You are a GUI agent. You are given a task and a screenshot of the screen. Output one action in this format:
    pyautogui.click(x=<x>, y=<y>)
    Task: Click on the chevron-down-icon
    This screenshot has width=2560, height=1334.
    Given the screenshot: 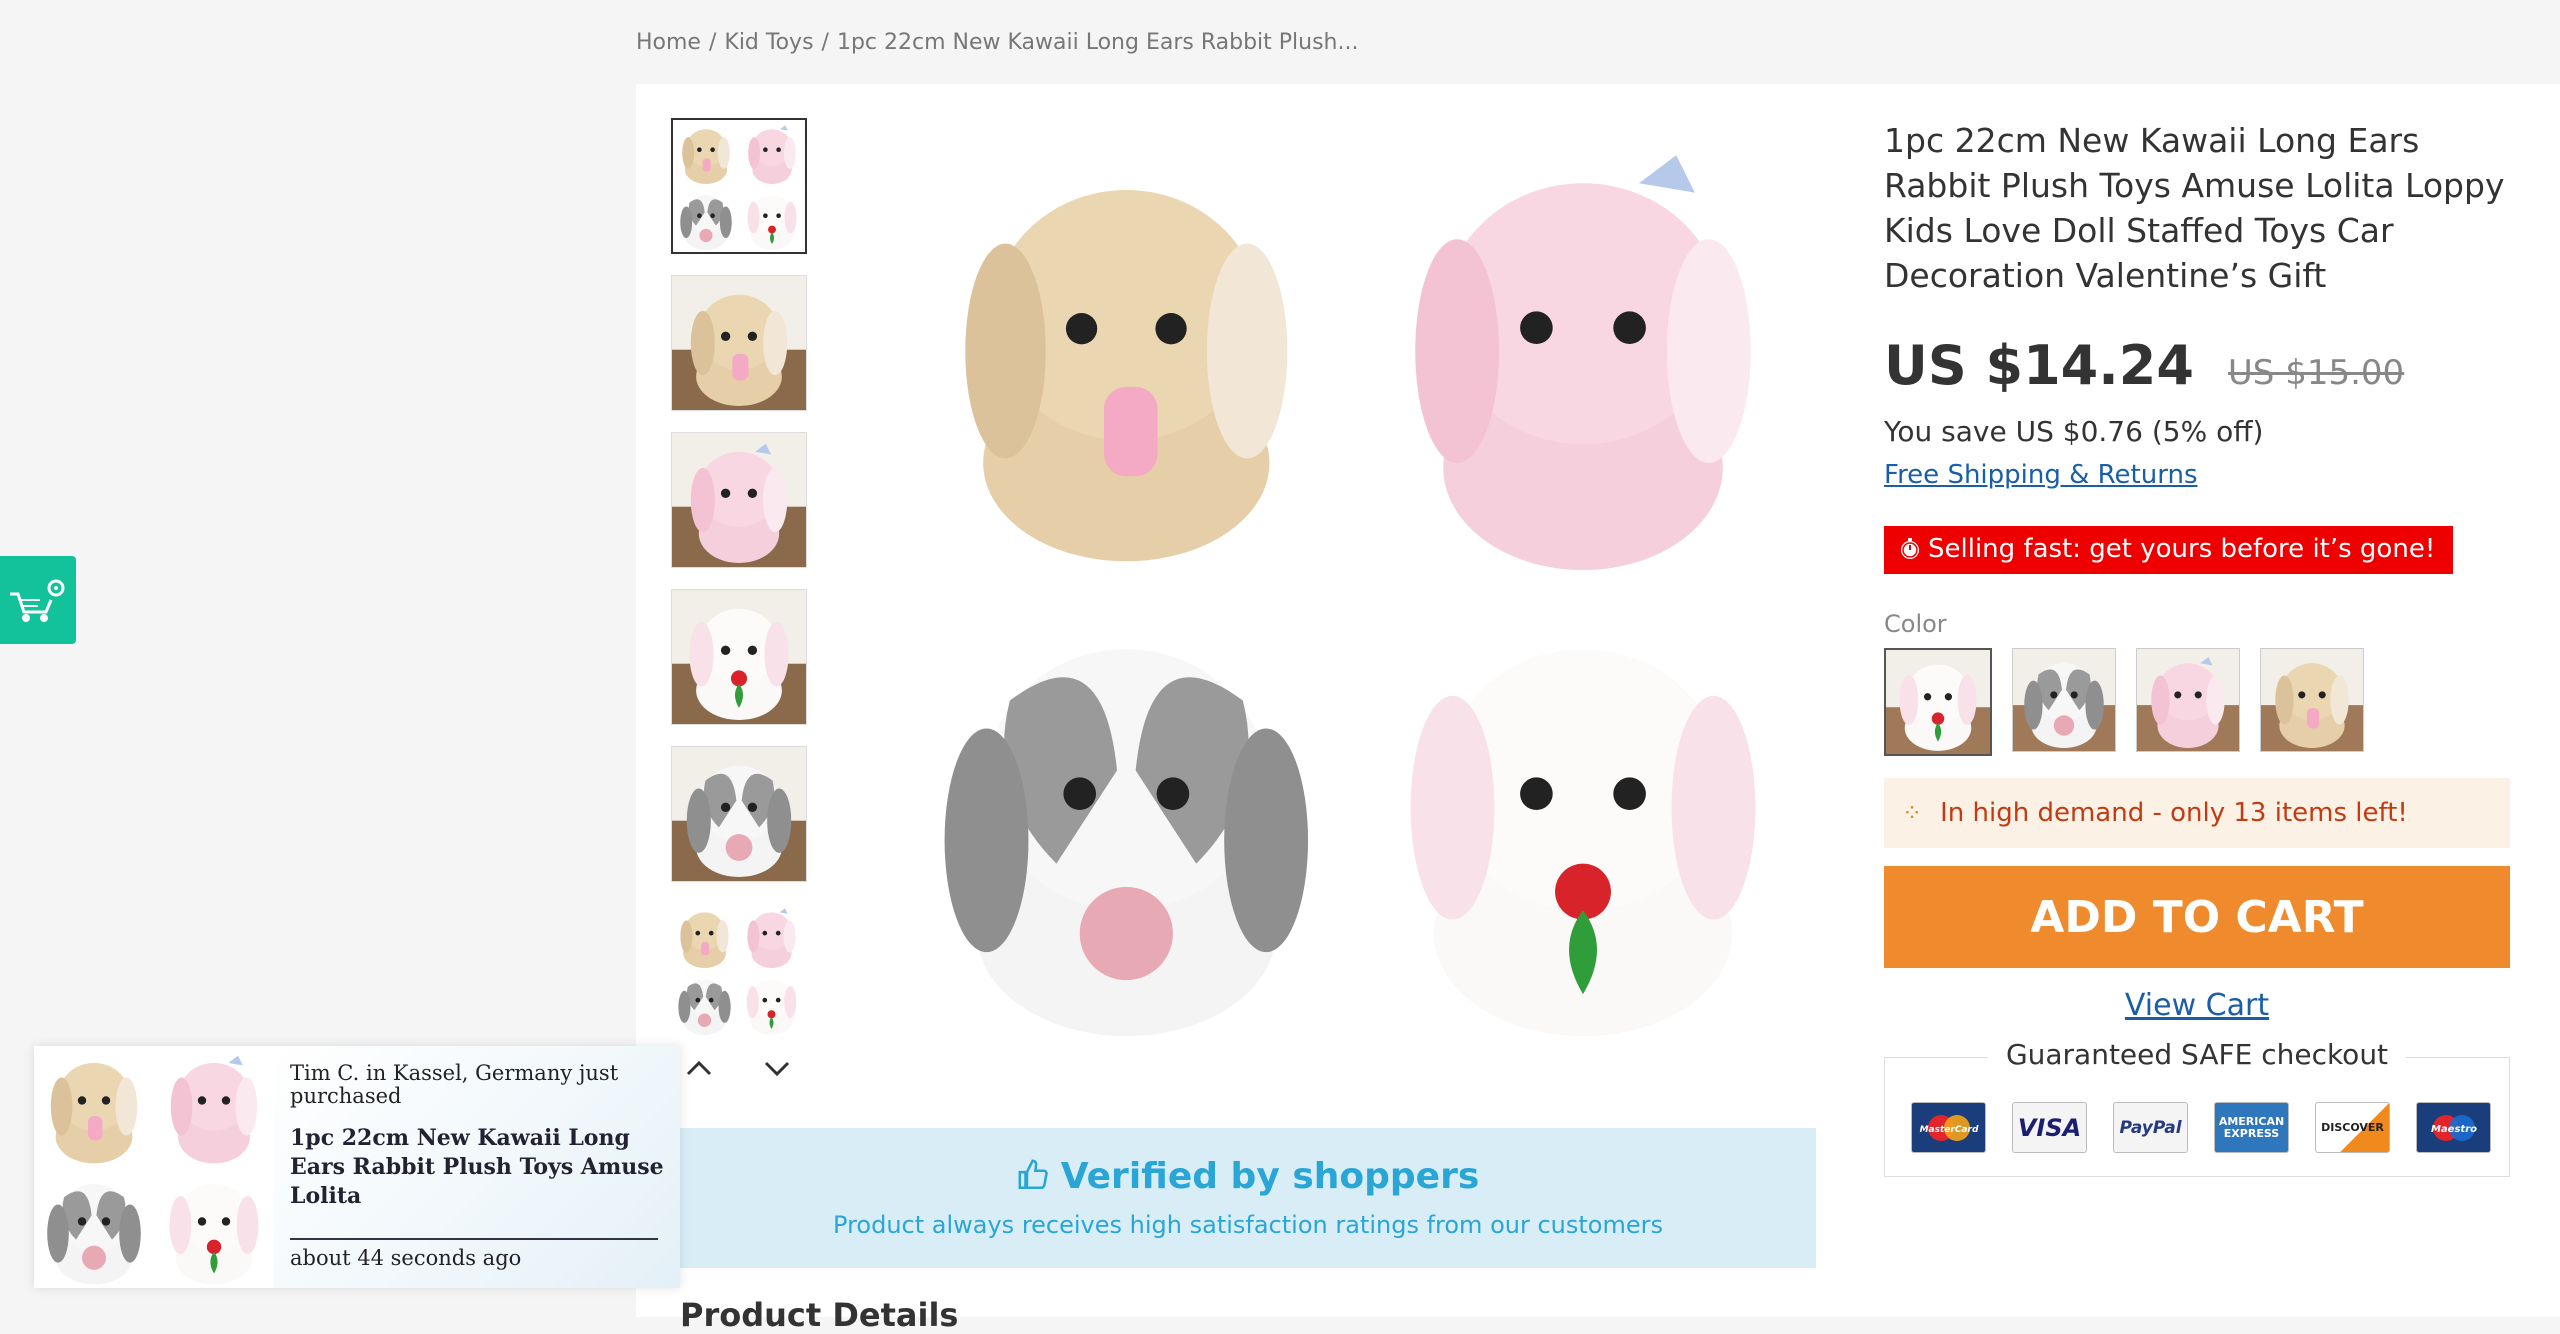 What is the action you would take?
    pyautogui.click(x=777, y=1072)
    